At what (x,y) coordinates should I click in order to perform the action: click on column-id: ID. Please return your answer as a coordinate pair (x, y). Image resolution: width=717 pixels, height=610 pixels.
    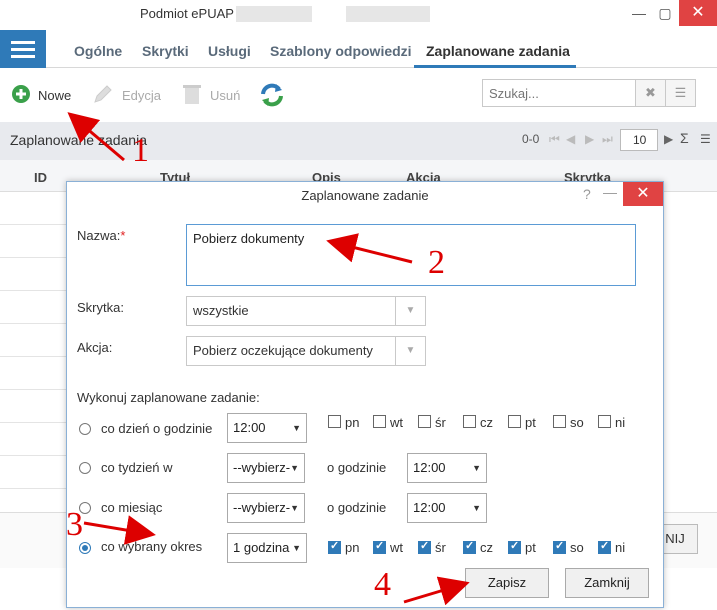
    Looking at the image, I should click on (40, 177).